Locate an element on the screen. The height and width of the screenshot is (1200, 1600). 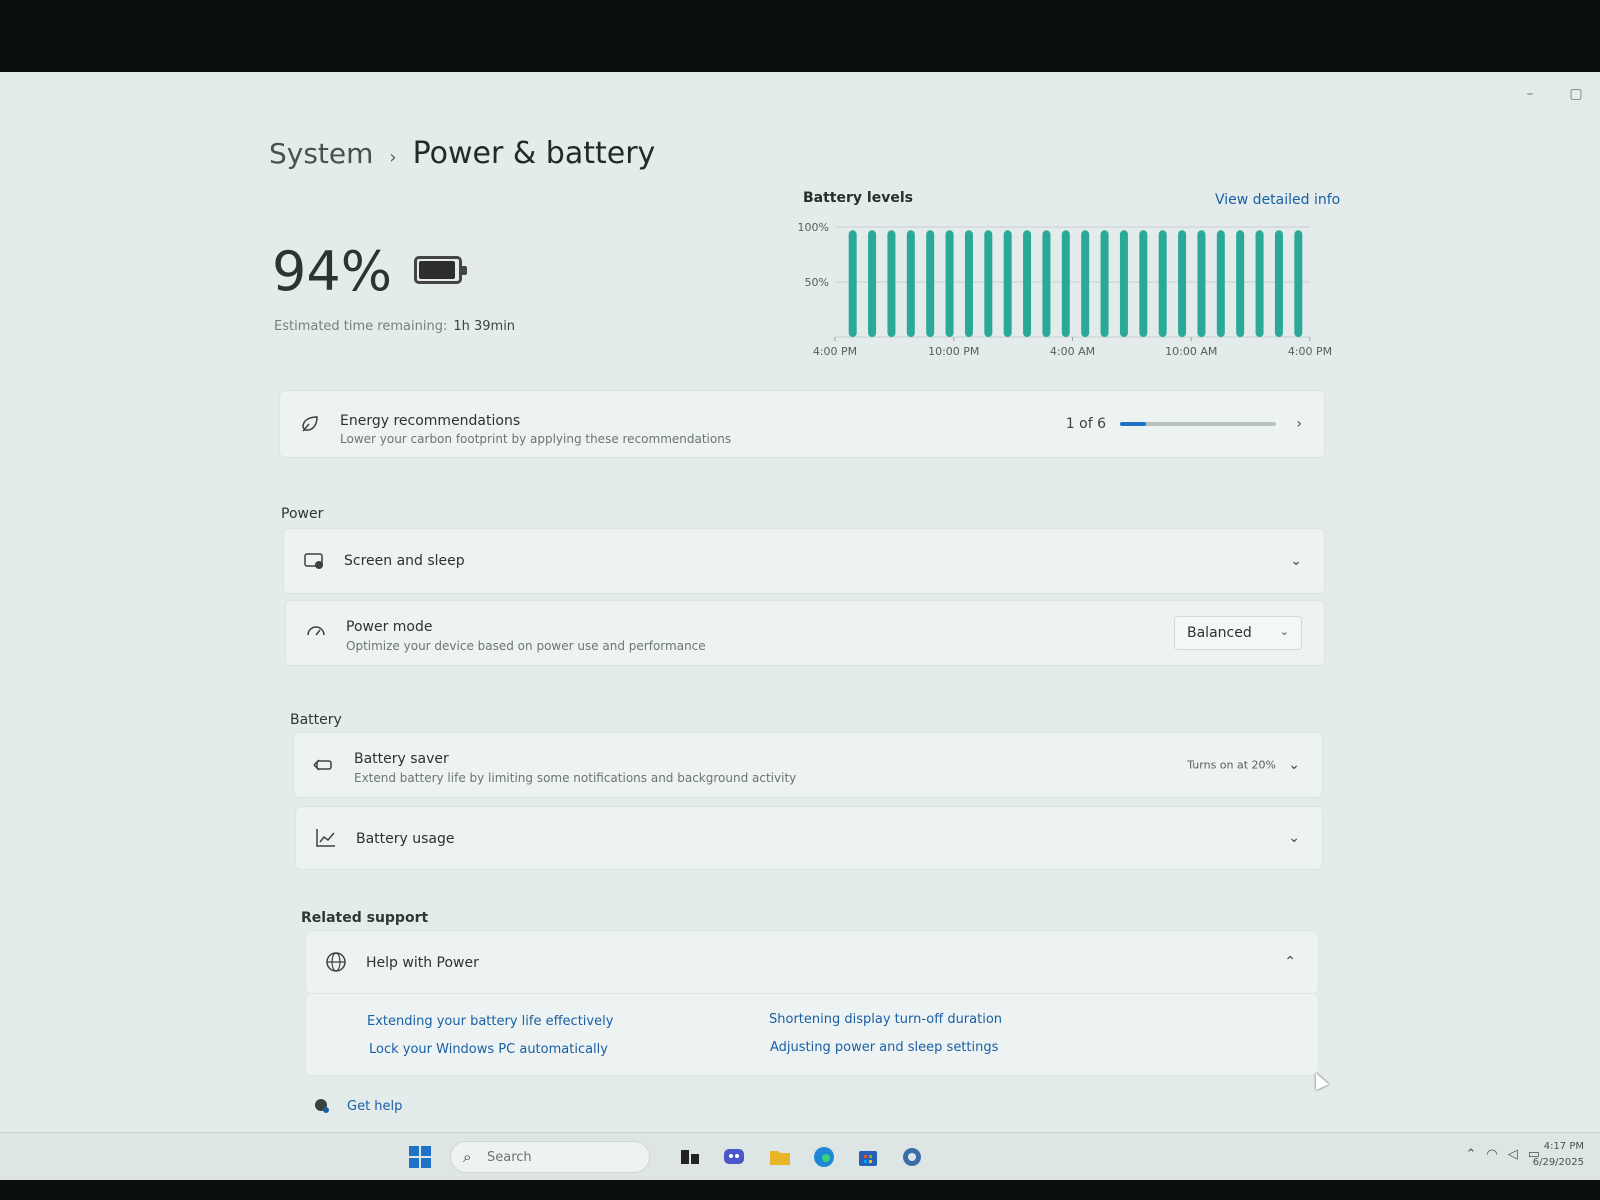
help-link-lock-pc: Lock your Windows PC automatically is located at coordinates (488, 1049).